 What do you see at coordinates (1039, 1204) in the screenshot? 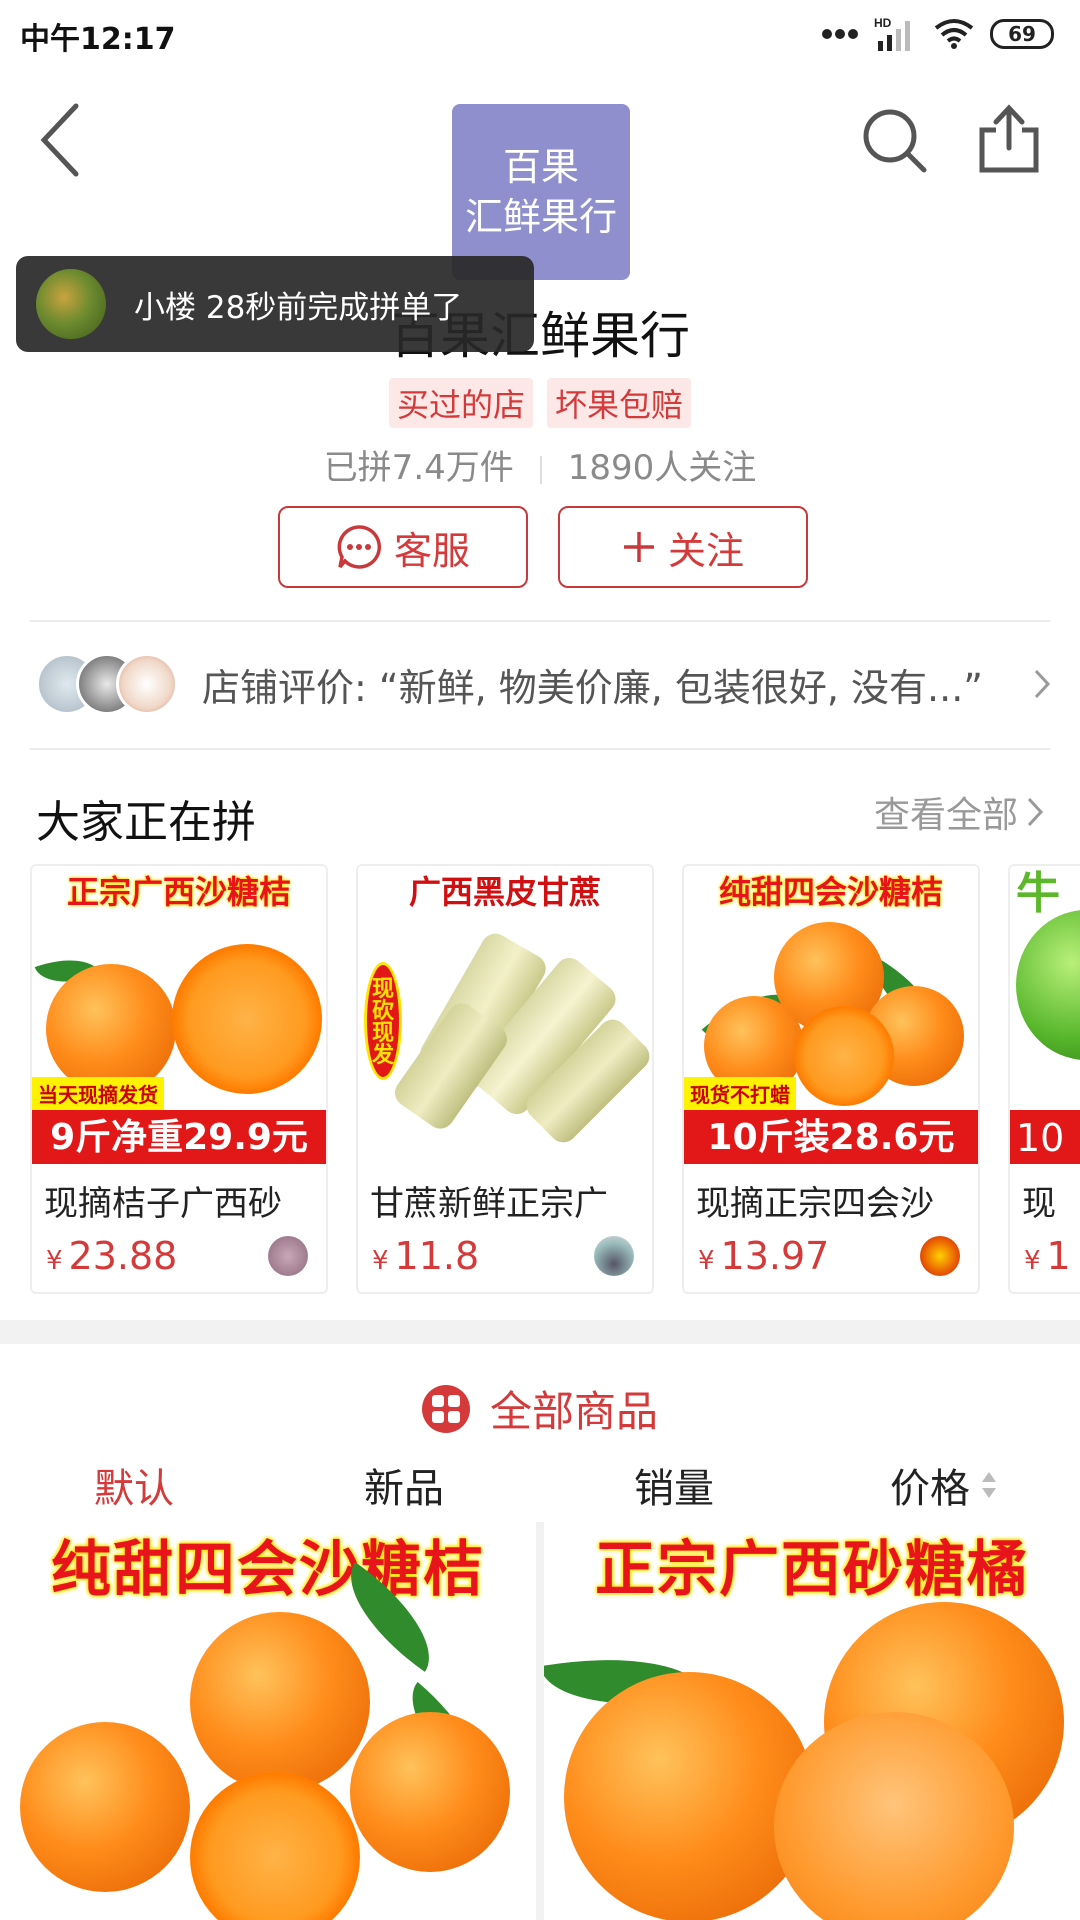
I see `product-title: 现` at bounding box center [1039, 1204].